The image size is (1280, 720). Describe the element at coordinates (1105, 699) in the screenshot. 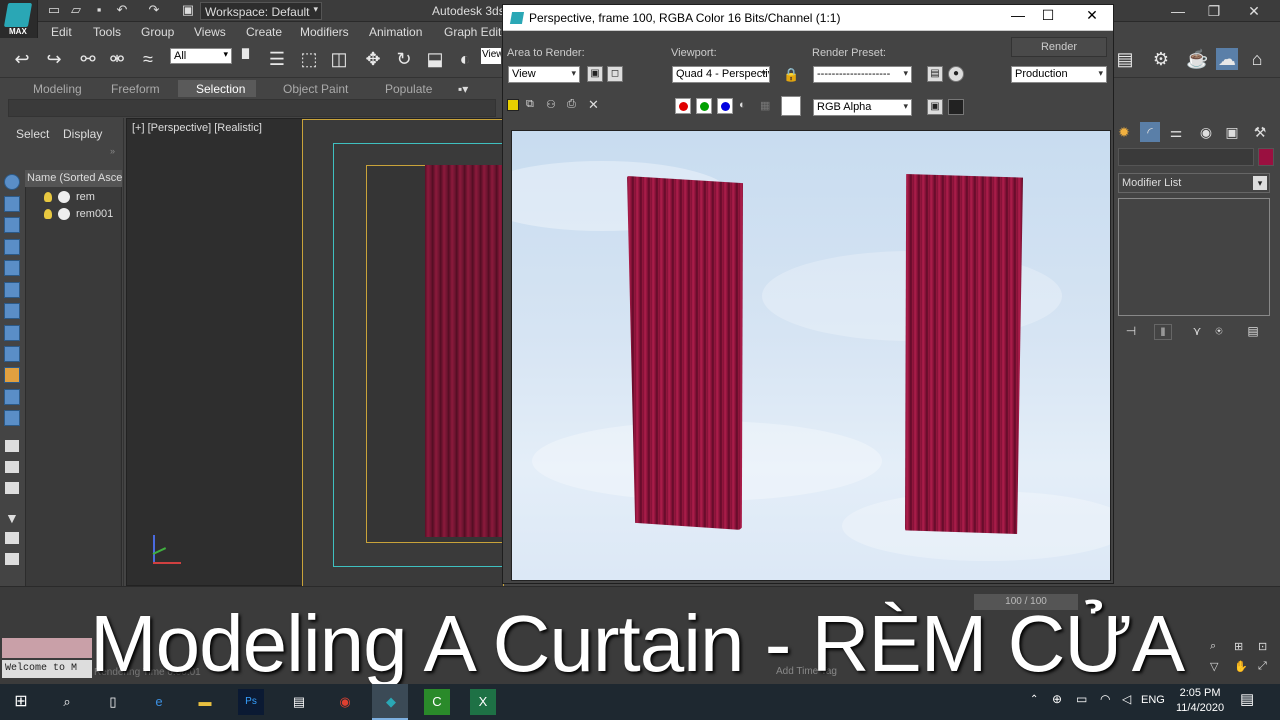

I see `wifi-icon: ◠` at that location.